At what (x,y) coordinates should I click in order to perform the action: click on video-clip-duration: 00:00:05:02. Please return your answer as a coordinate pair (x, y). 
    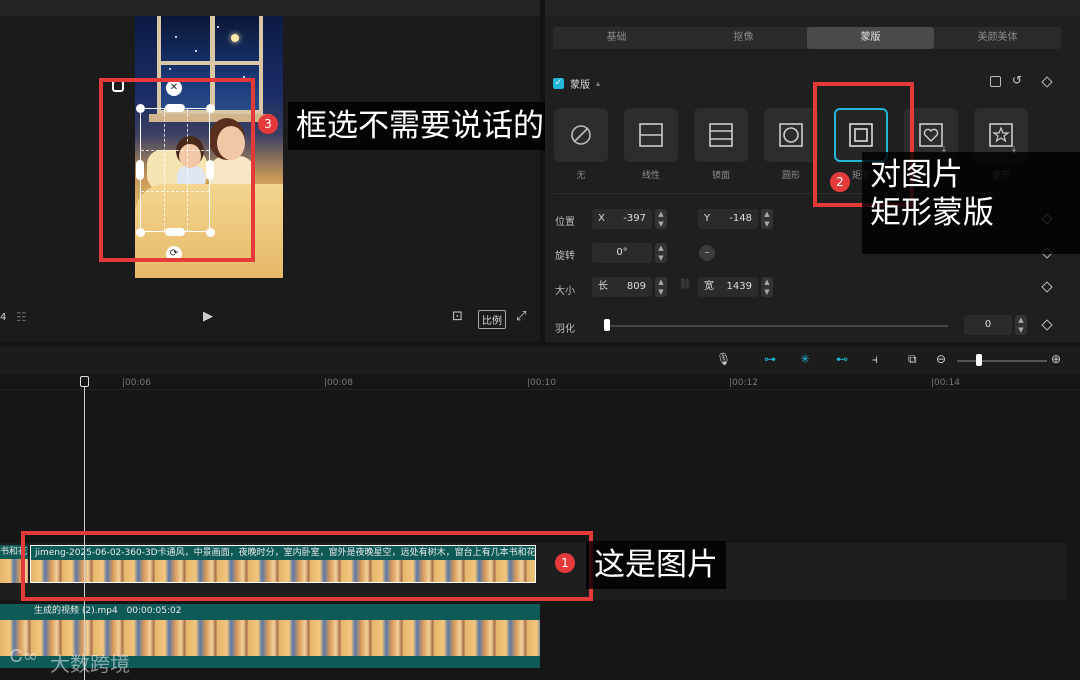
    Looking at the image, I should click on (154, 611).